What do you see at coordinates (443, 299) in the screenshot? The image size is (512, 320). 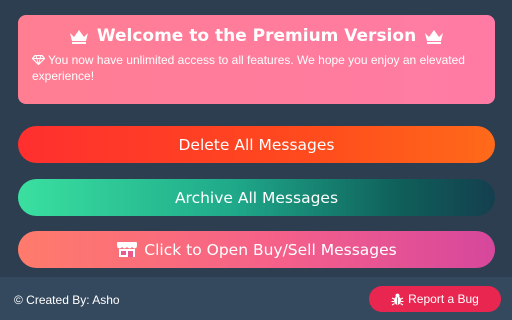 I see `report-bug-label: Report a Bug` at bounding box center [443, 299].